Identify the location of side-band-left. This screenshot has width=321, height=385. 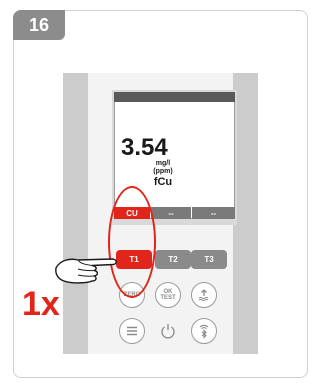
(75, 213).